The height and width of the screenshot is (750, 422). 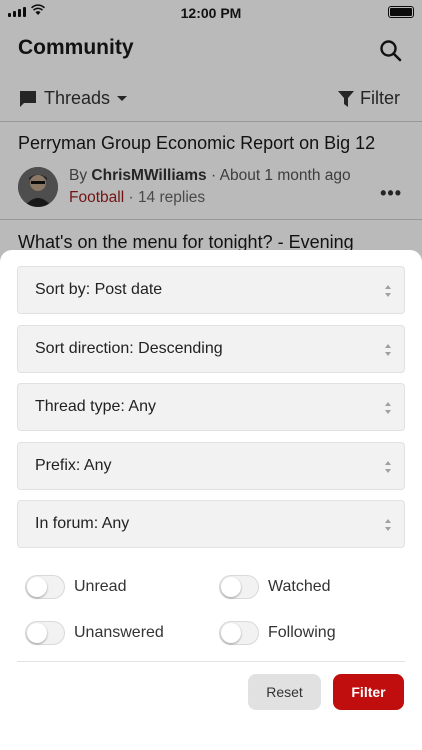 I want to click on reset-button: Reset, so click(x=284, y=692).